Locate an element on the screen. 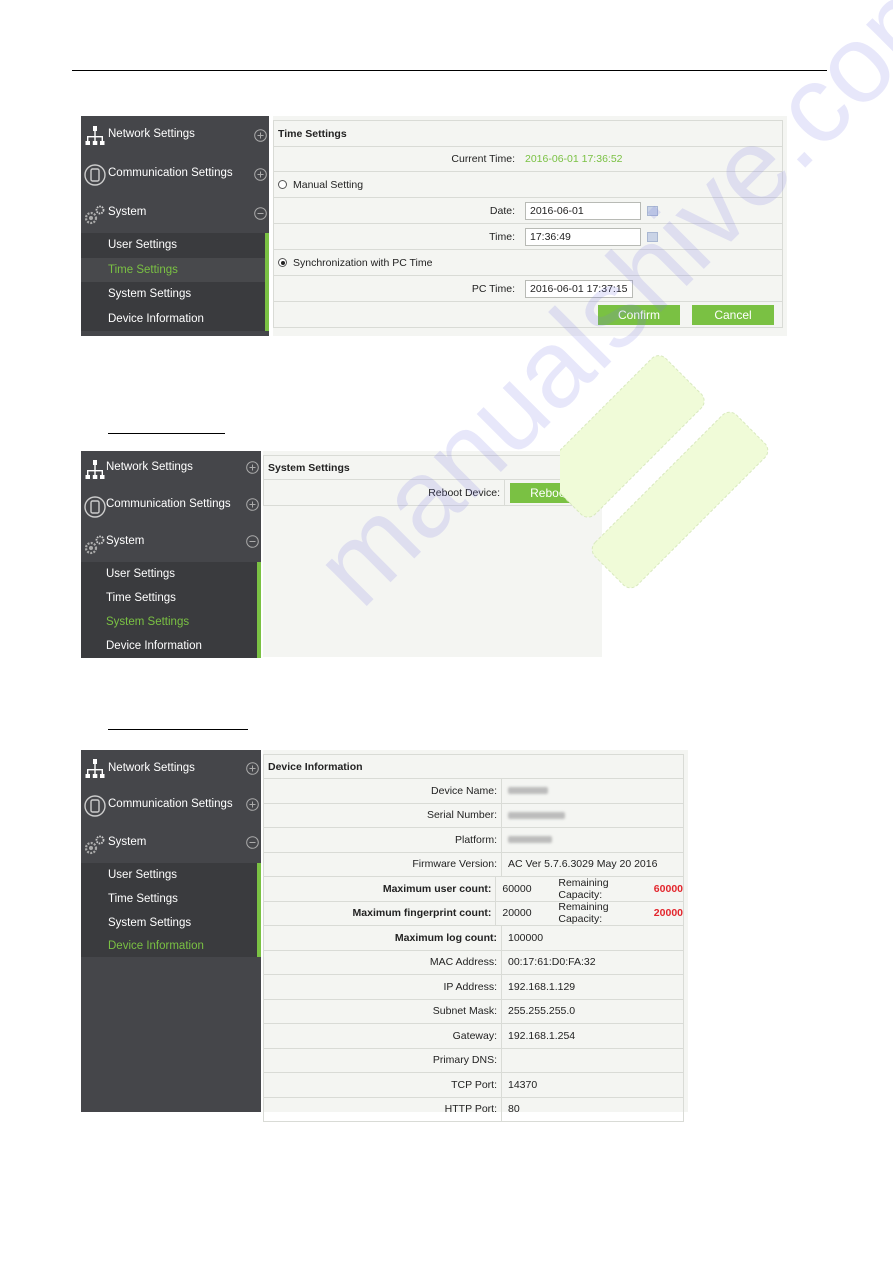 The width and height of the screenshot is (893, 1263). date-row: Date: 2016-06-01 is located at coordinates (528, 211).